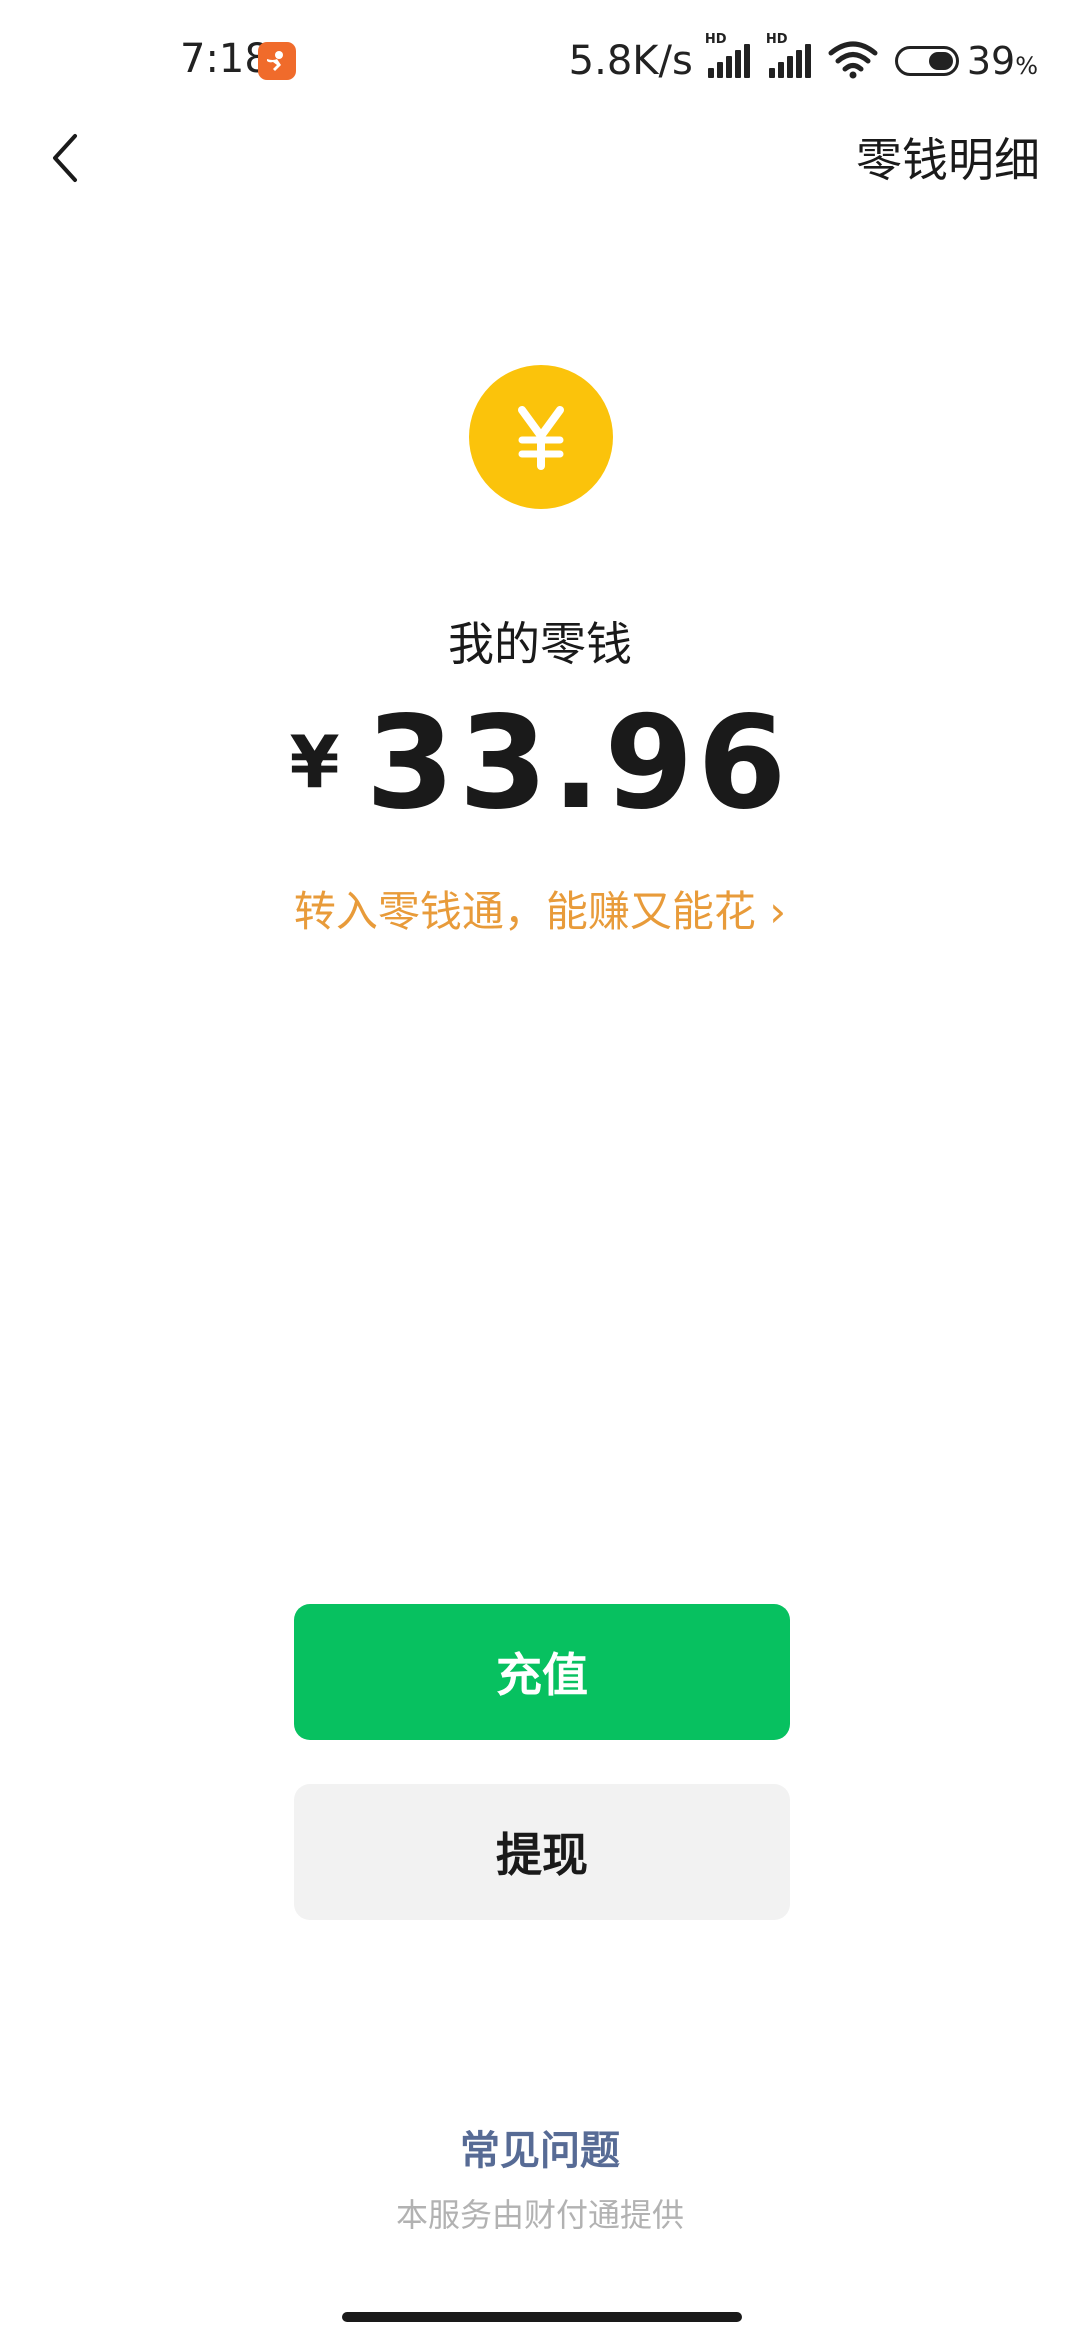 Image resolution: width=1080 pixels, height=2340 pixels. Describe the element at coordinates (727, 55) in the screenshot. I see `signal-strength-icon: HD` at that location.